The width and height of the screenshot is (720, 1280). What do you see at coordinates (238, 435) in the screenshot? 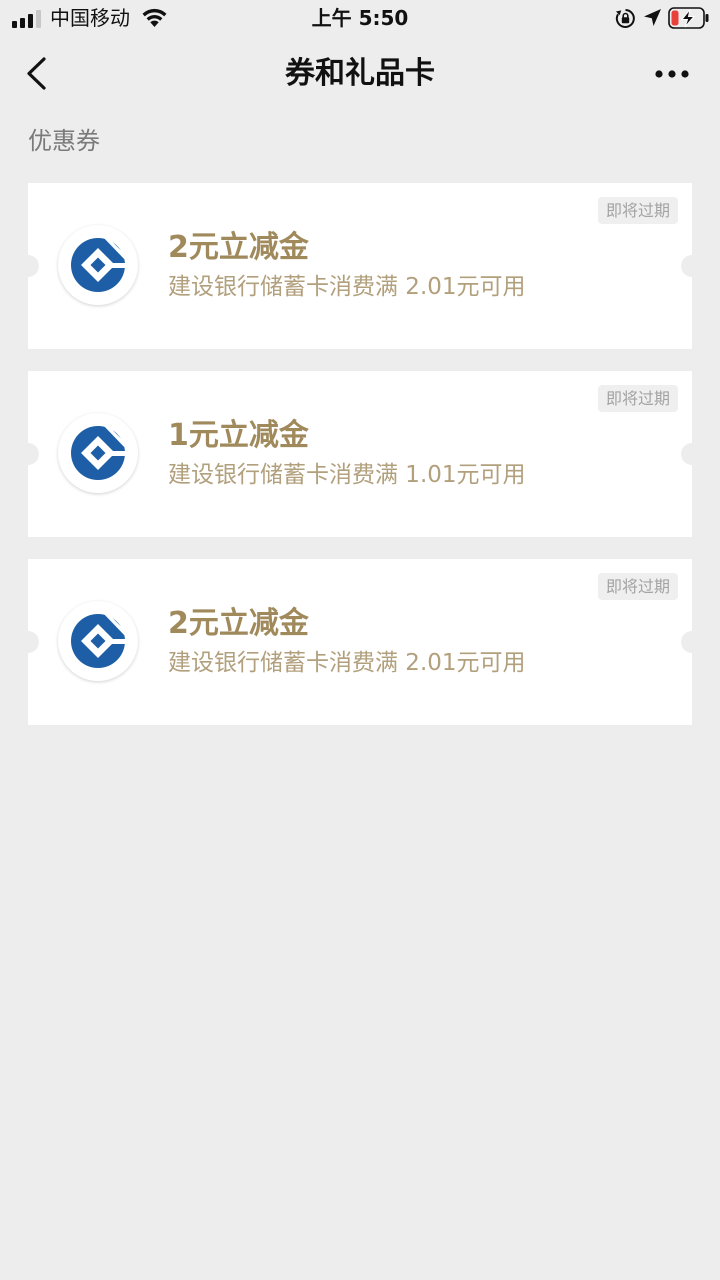
I see `coupon-title: 1元立减金` at bounding box center [238, 435].